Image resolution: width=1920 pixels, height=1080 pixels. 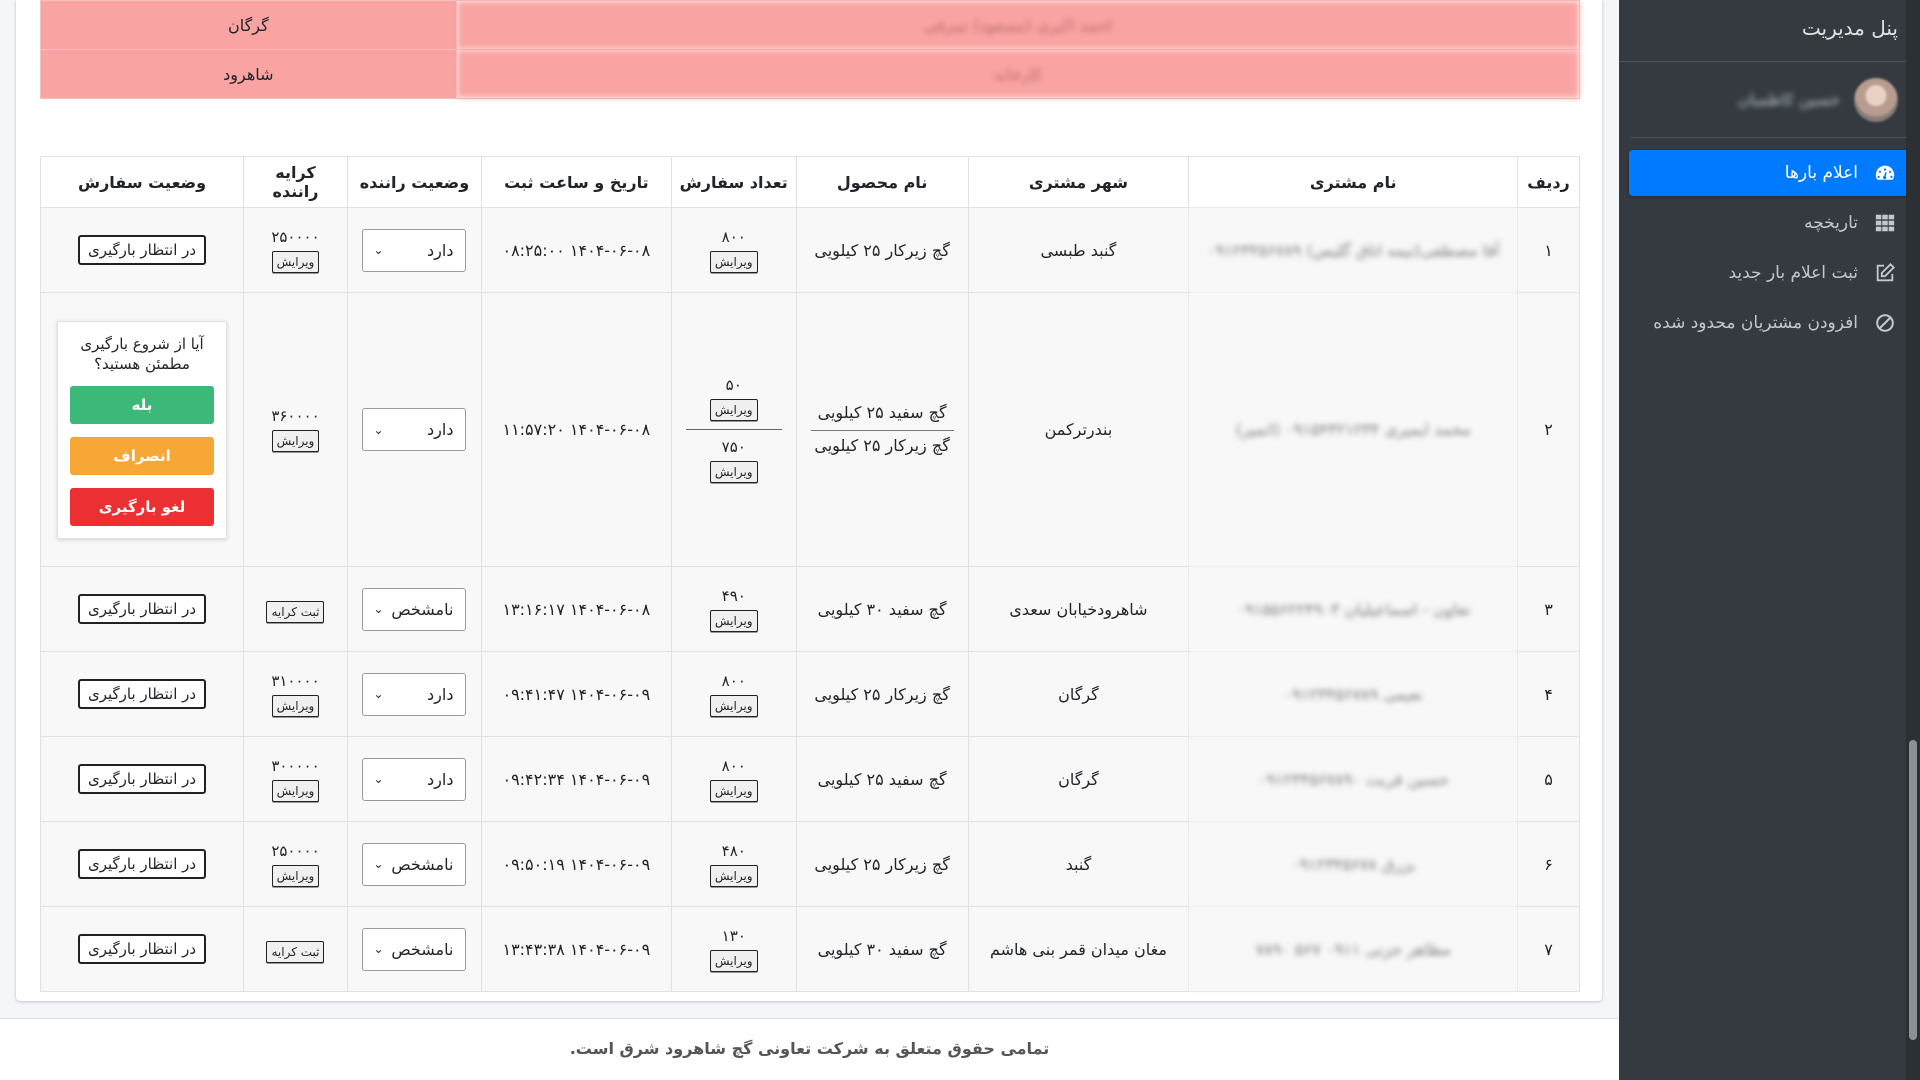 I want to click on driver-fare-cell: ۳۶۰۰۰۰ ویرایش, so click(x=295, y=429).